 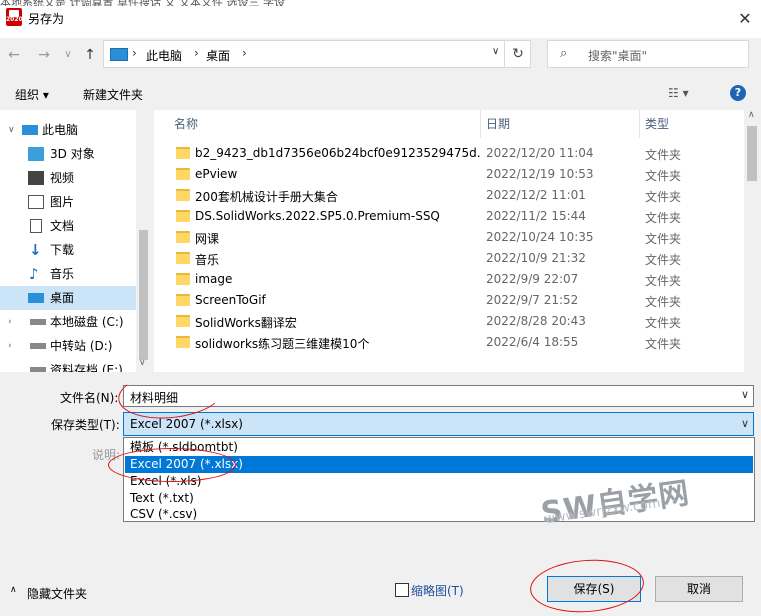 I want to click on expand-chevron-icon: ∨, so click(x=11, y=130).